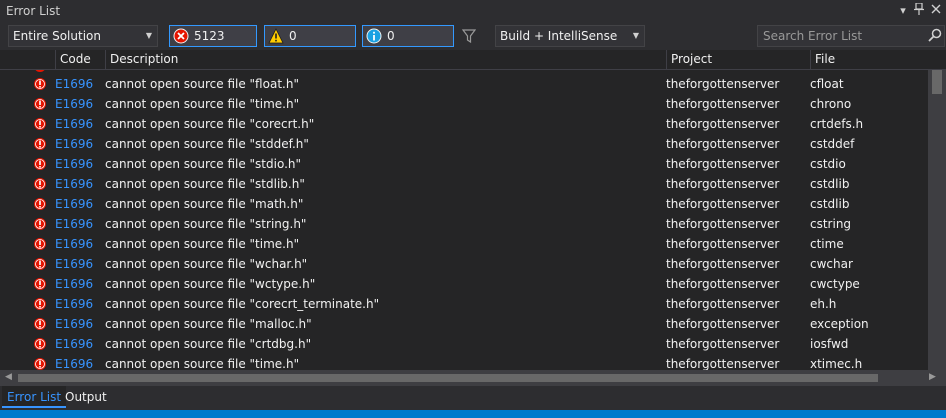 The height and width of the screenshot is (418, 946). What do you see at coordinates (202, 84) in the screenshot?
I see `error-description: cannot open source file "float.h"` at bounding box center [202, 84].